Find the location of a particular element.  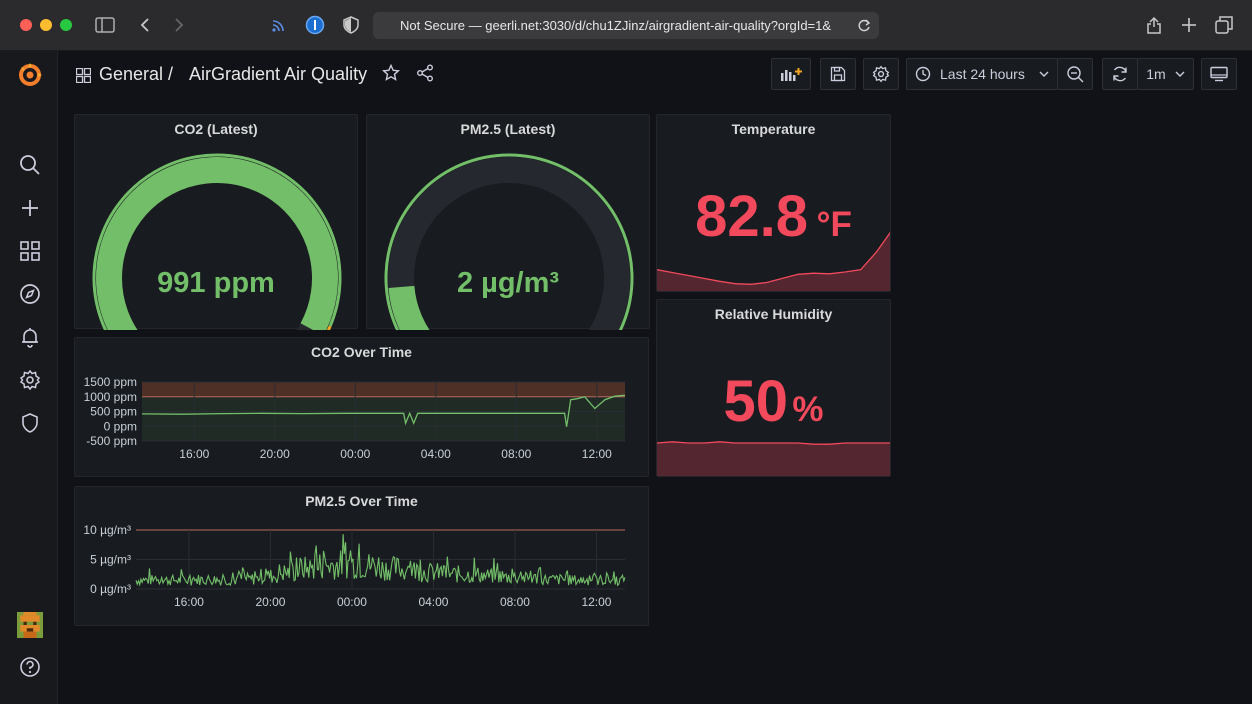

humidity-unit: % is located at coordinates (808, 409).